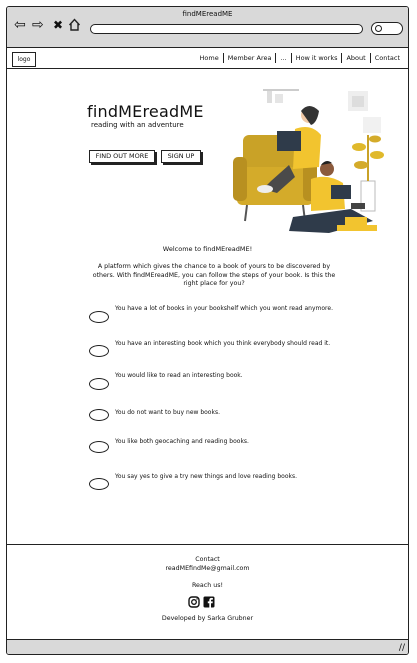  Describe the element at coordinates (209, 602) in the screenshot. I see `facebook-icon` at that location.